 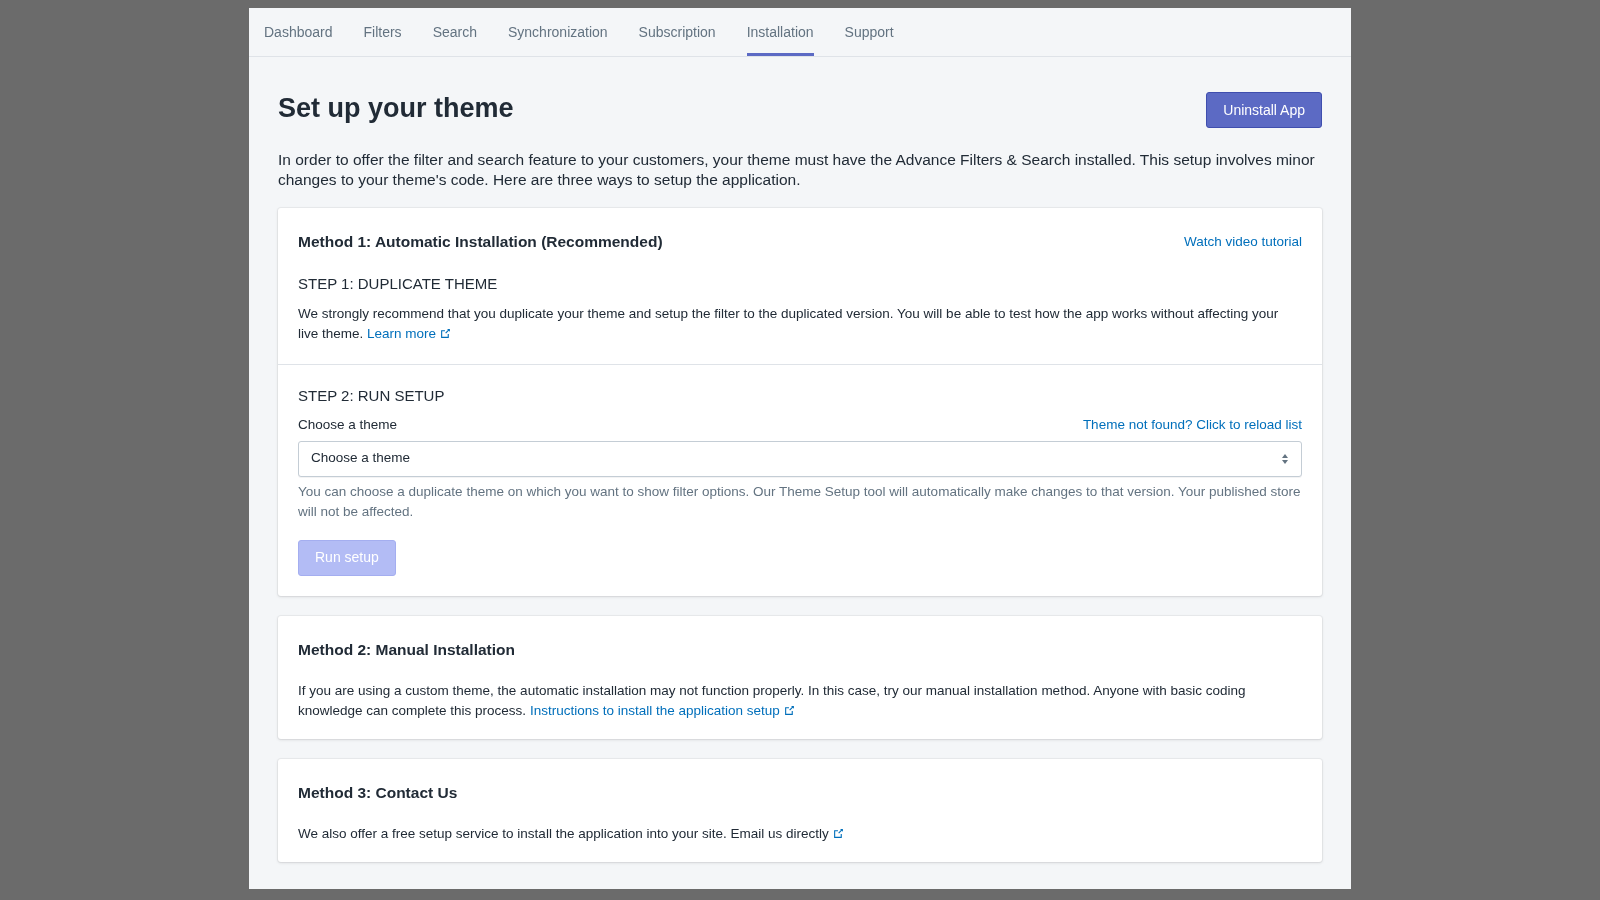 What do you see at coordinates (1264, 110) in the screenshot?
I see `uninstall-button: Uninstall App` at bounding box center [1264, 110].